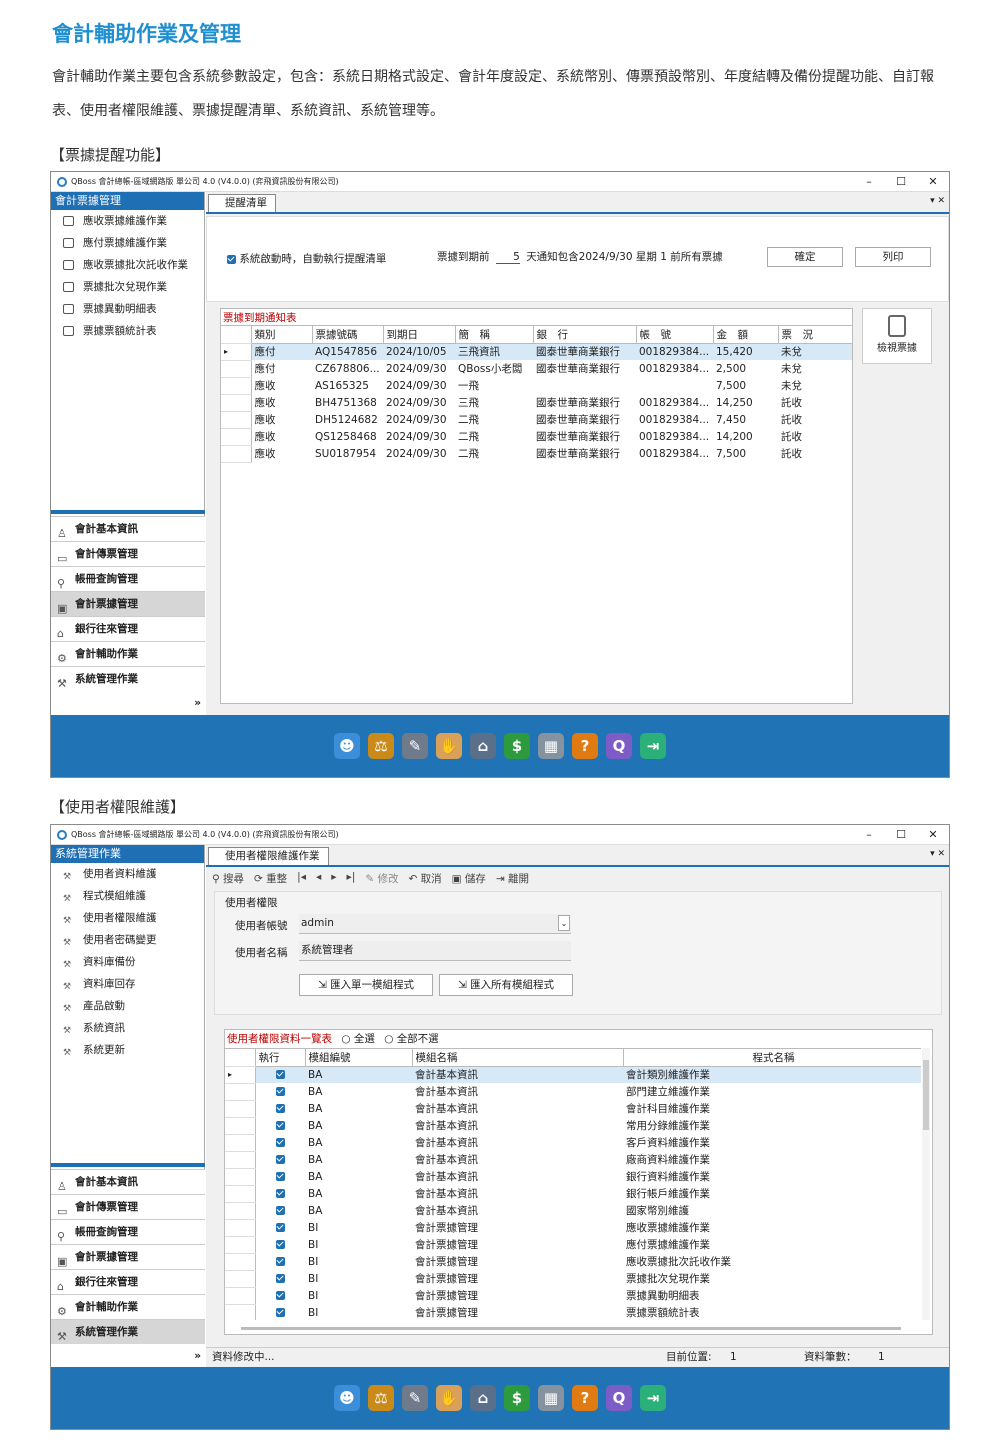 This screenshot has width=1000, height=1456. I want to click on sidebar-item: 票據票額統計表, so click(127, 331).